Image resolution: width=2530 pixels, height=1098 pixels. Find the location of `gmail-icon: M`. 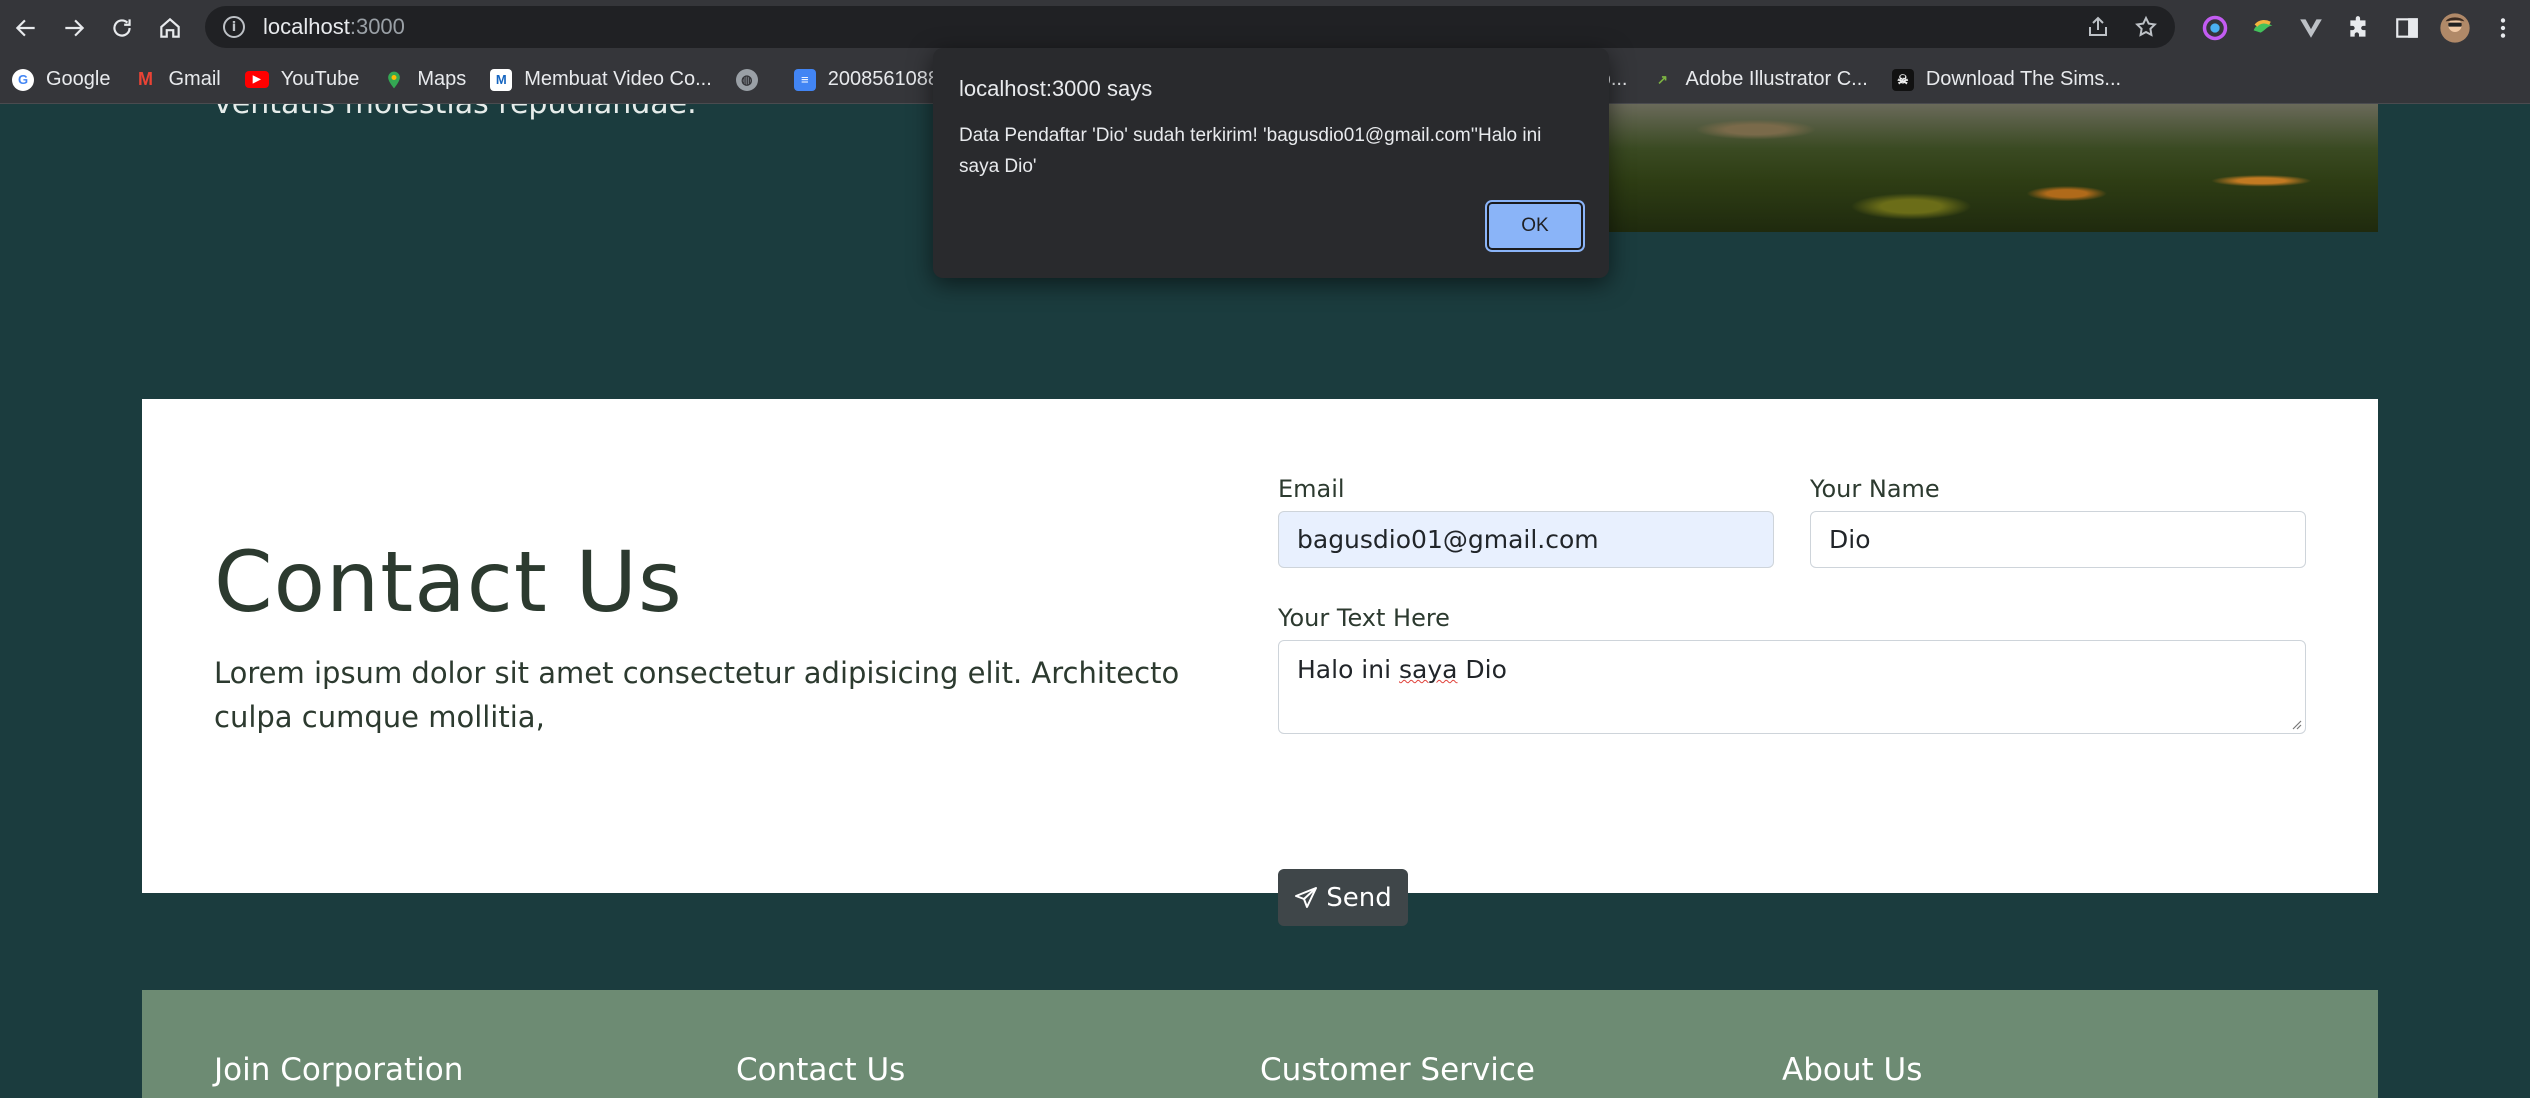

gmail-icon: M is located at coordinates (145, 79).